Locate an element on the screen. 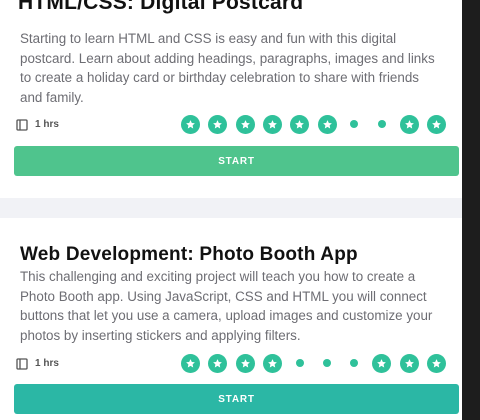  scrollbar is located at coordinates (471, 210).